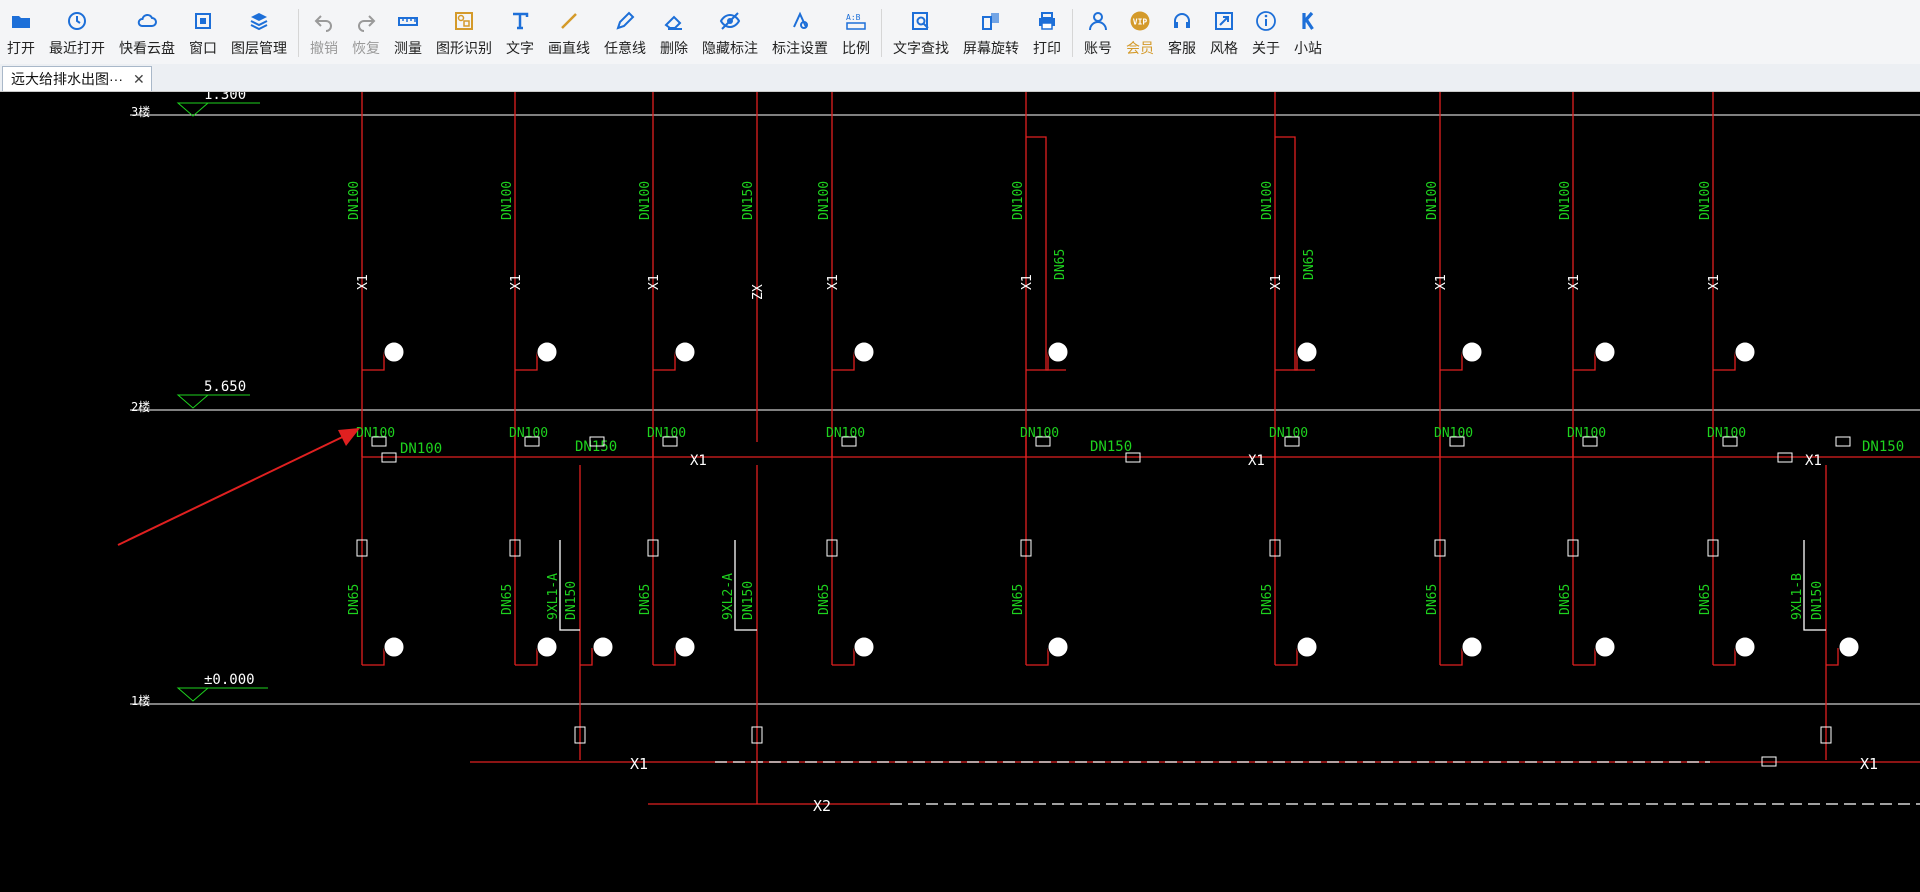 The width and height of the screenshot is (1920, 892). I want to click on rotate-screen-icon, so click(991, 21).